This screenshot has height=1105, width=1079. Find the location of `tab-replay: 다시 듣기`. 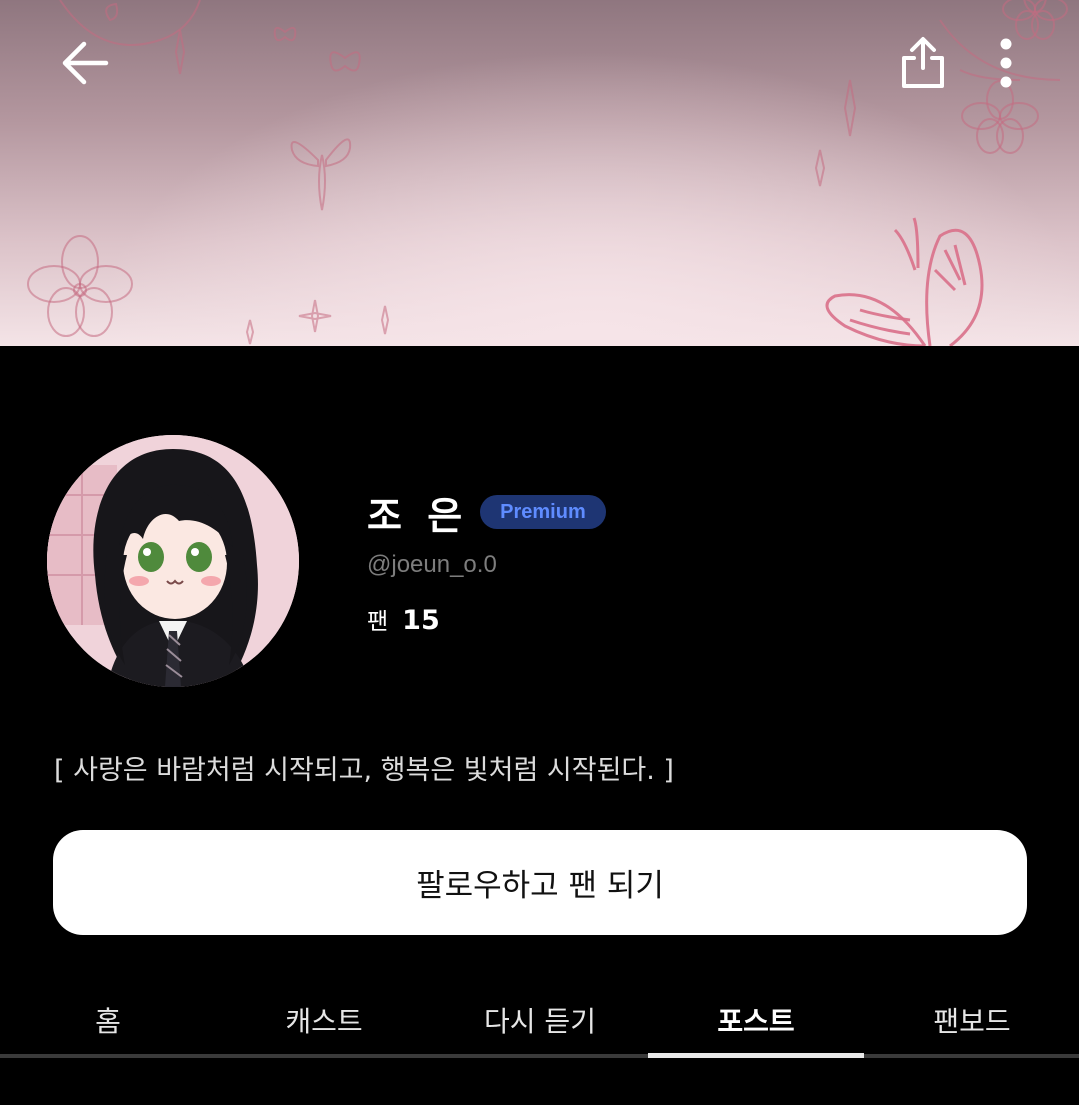

tab-replay: 다시 듣기 is located at coordinates (540, 1024).